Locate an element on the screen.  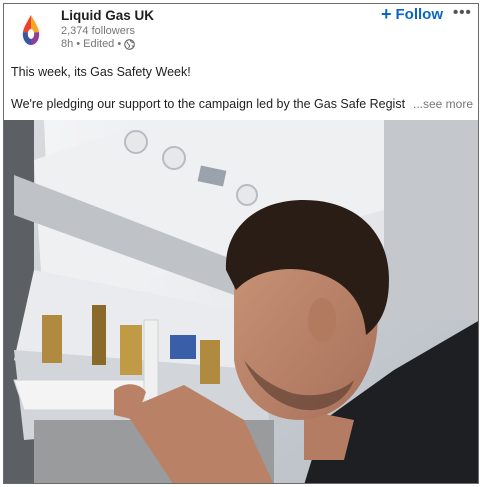
follow-button: + Follow is located at coordinates (412, 14).